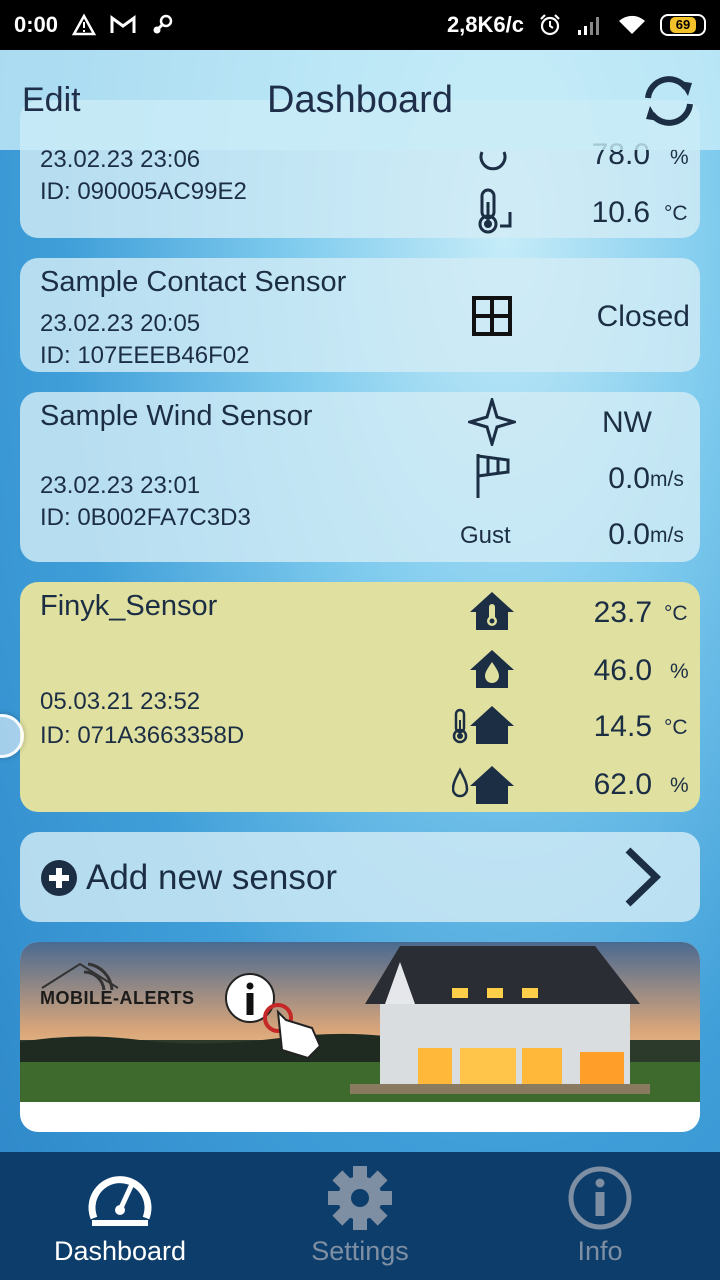 This screenshot has width=720, height=1280. What do you see at coordinates (120, 323) in the screenshot?
I see `sensor-date: 23.02.23 20:05` at bounding box center [120, 323].